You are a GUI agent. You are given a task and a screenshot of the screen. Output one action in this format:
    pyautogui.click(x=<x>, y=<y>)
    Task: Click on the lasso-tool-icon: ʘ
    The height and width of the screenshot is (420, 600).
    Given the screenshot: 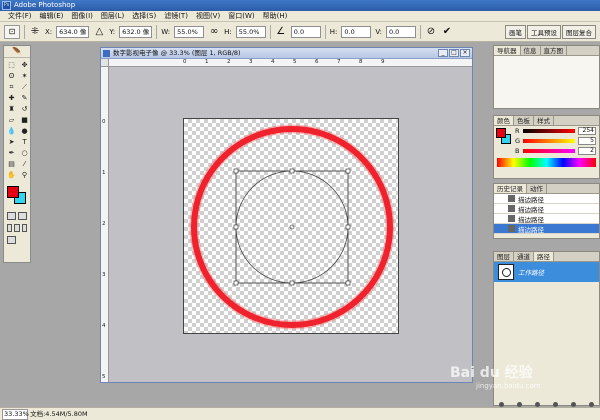 What is the action you would take?
    pyautogui.click(x=11, y=76)
    